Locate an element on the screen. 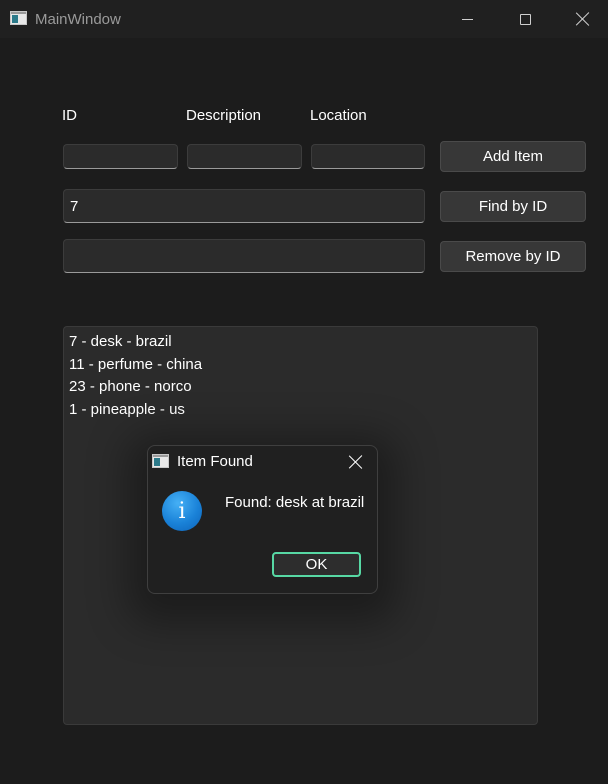  list-item: 7 - desk - brazil is located at coordinates (300, 342).